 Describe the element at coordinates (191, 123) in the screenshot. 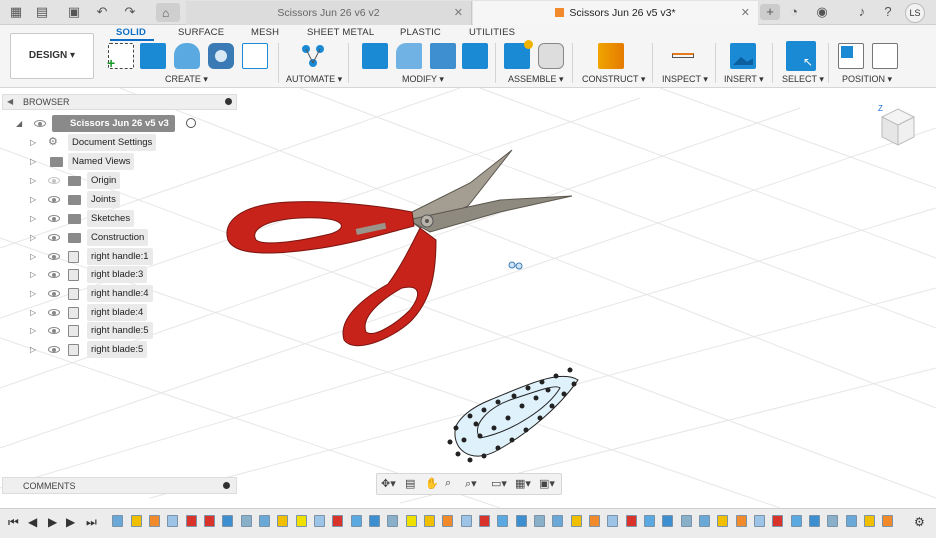

I see `active-radio-icon` at that location.